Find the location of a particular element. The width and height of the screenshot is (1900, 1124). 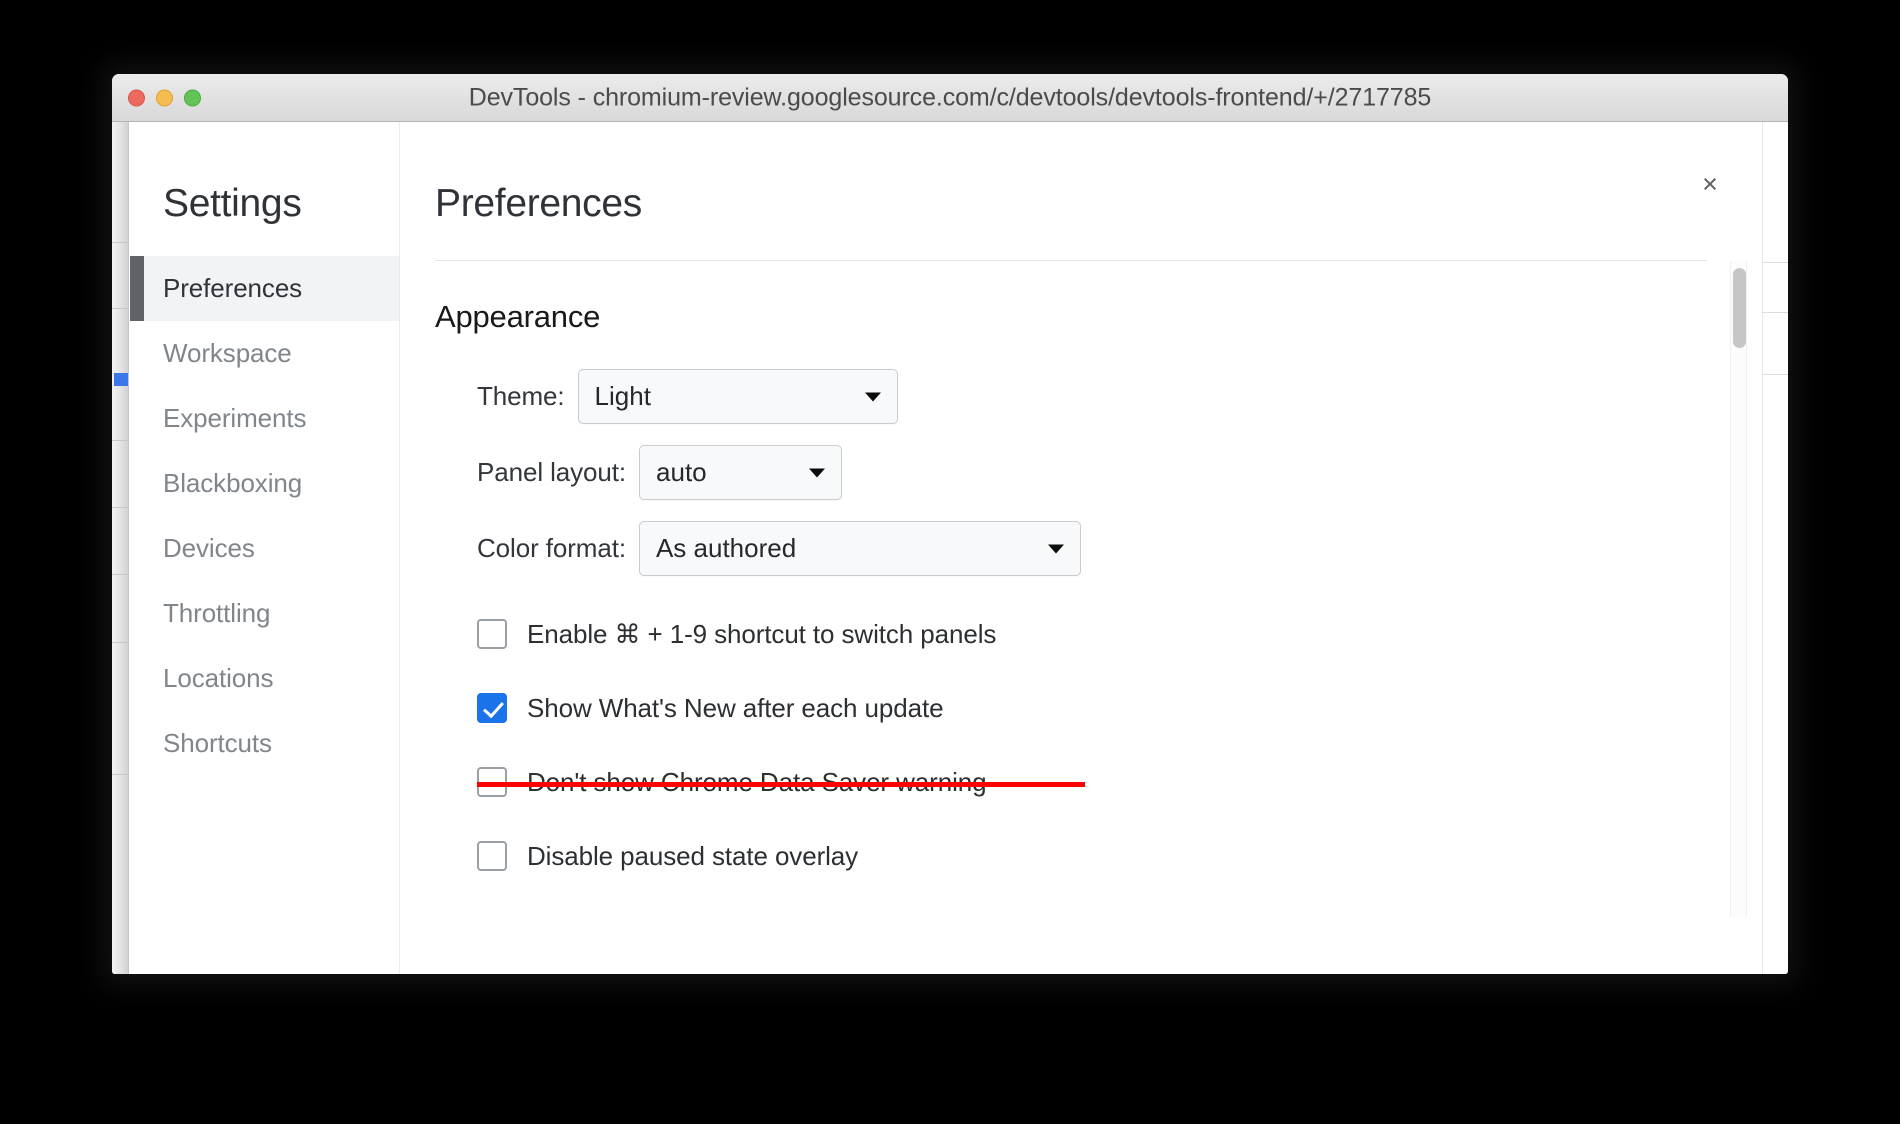

sidebar-item-label: Locations is located at coordinates (218, 678).